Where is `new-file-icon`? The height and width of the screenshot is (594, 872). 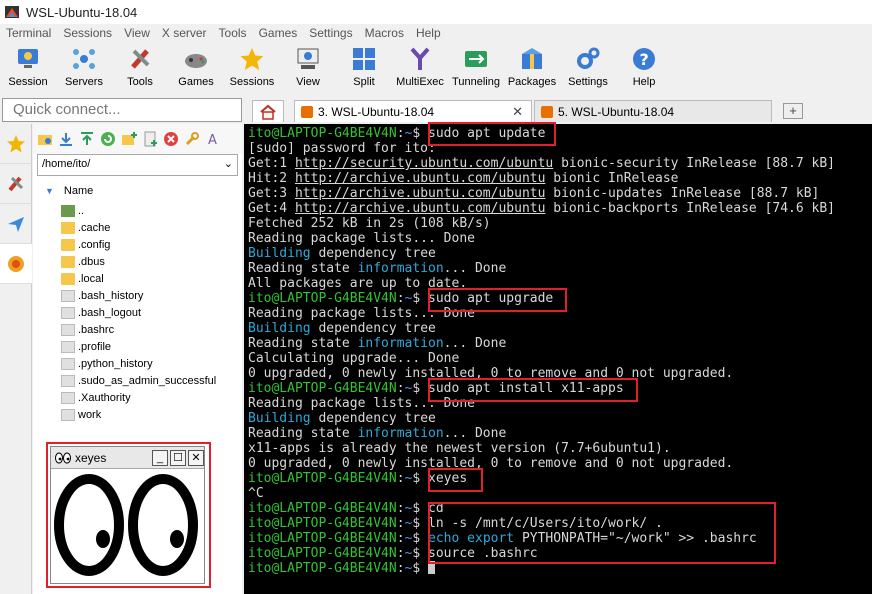 new-file-icon is located at coordinates (150, 139).